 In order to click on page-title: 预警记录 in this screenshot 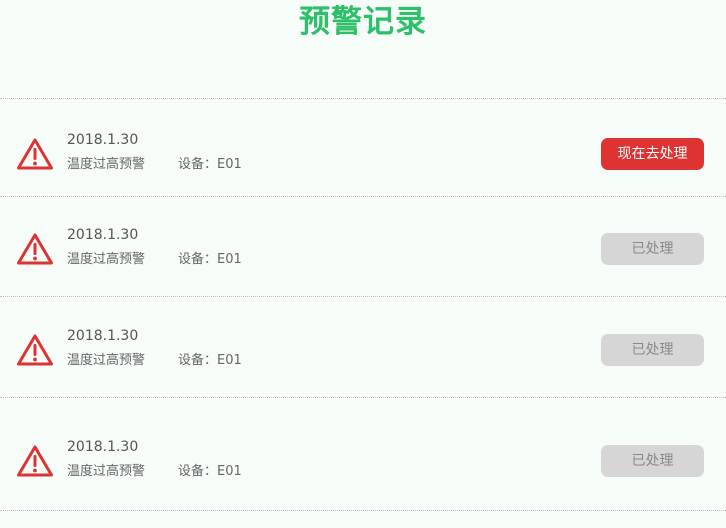, I will do `click(363, 22)`.